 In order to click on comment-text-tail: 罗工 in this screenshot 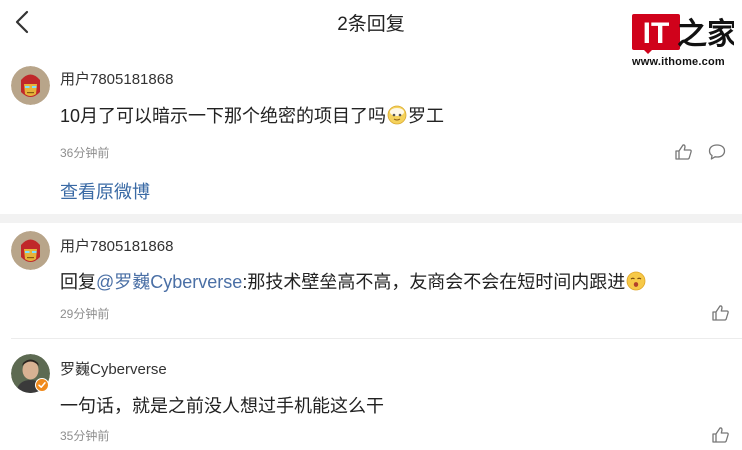, I will do `click(426, 116)`.